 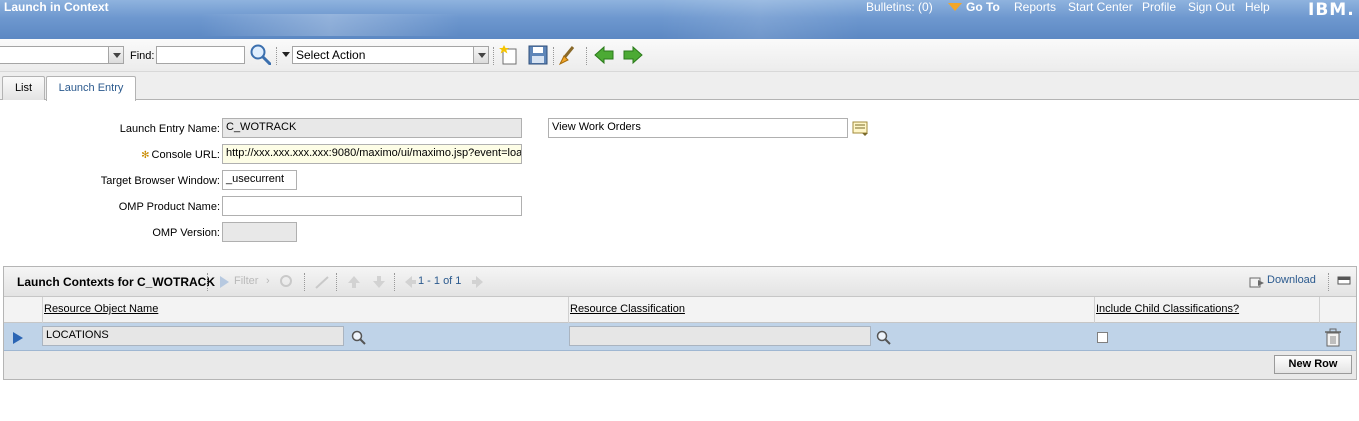 What do you see at coordinates (372, 128) in the screenshot?
I see `launch-entry-name-field: C_WOTRACK` at bounding box center [372, 128].